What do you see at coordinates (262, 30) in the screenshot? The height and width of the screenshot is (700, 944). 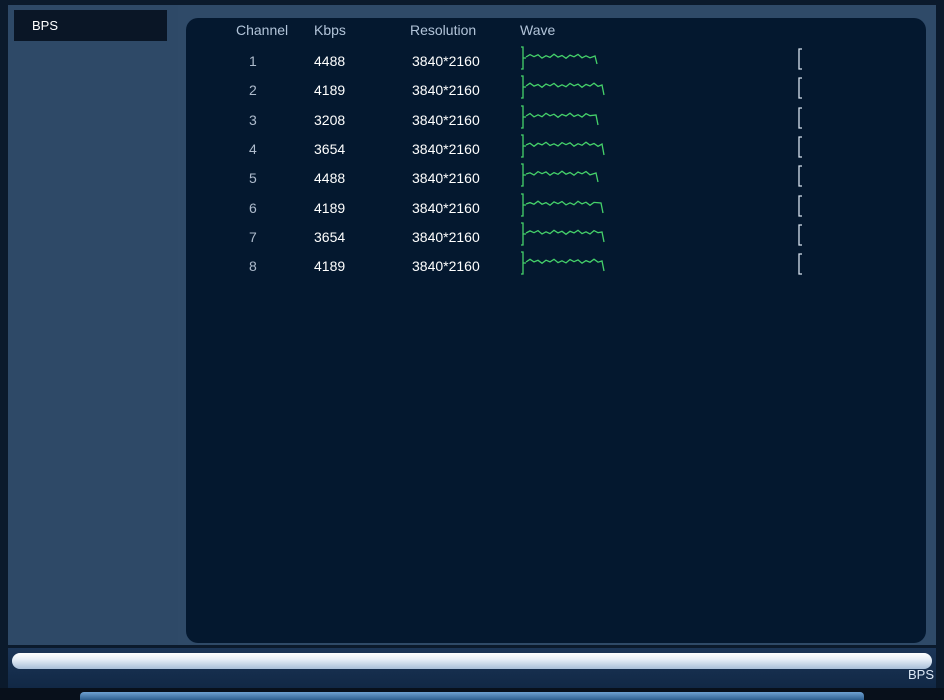 I see `column-header-channel: Channel` at bounding box center [262, 30].